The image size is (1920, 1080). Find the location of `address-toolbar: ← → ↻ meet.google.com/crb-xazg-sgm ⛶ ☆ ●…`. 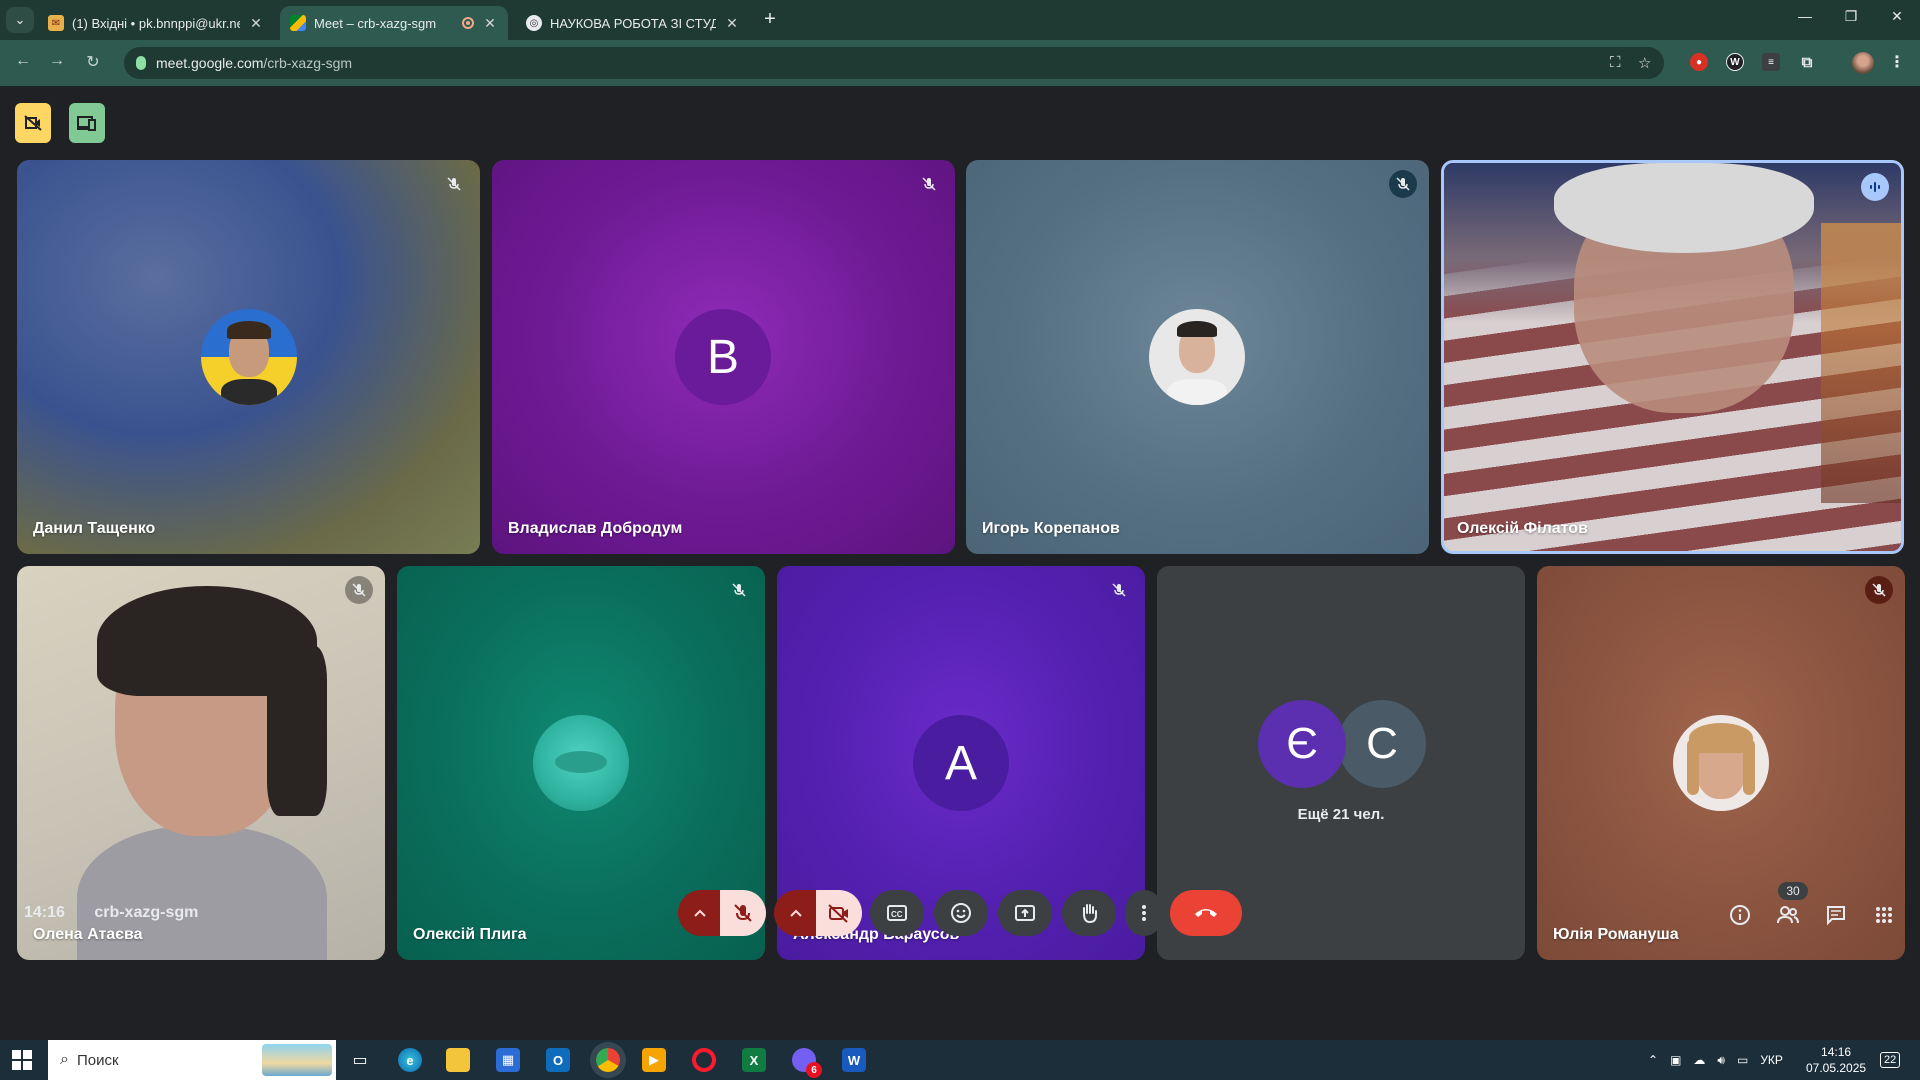

address-toolbar: ← → ↻ meet.google.com/crb-xazg-sgm ⛶ ☆ ●… is located at coordinates (960, 63).